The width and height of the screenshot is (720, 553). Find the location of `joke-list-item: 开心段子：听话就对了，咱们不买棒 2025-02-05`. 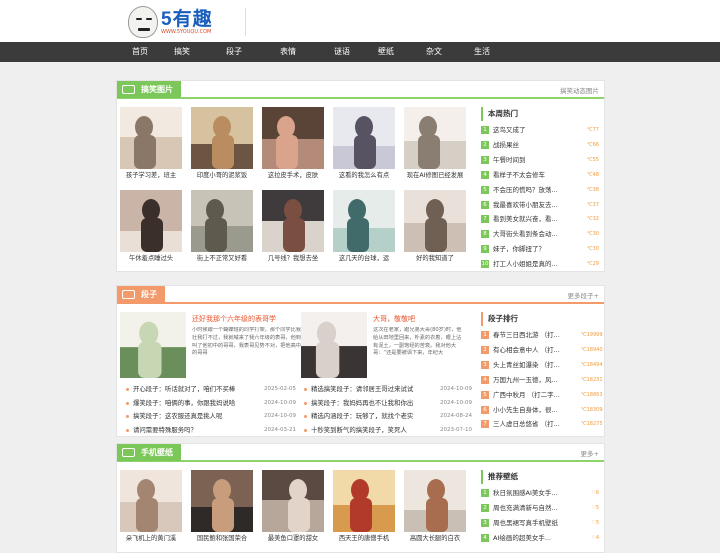

joke-list-item: 开心段子：听话就对了，咱们不买棒 2025-02-05 is located at coordinates (213, 389).